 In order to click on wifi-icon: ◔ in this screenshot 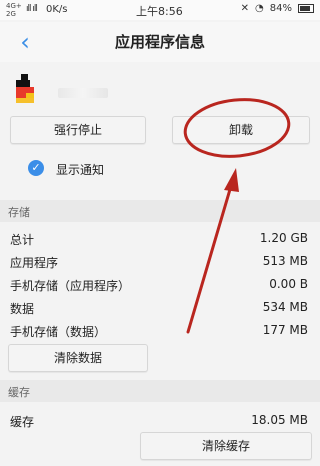, I will do `click(259, 8)`.